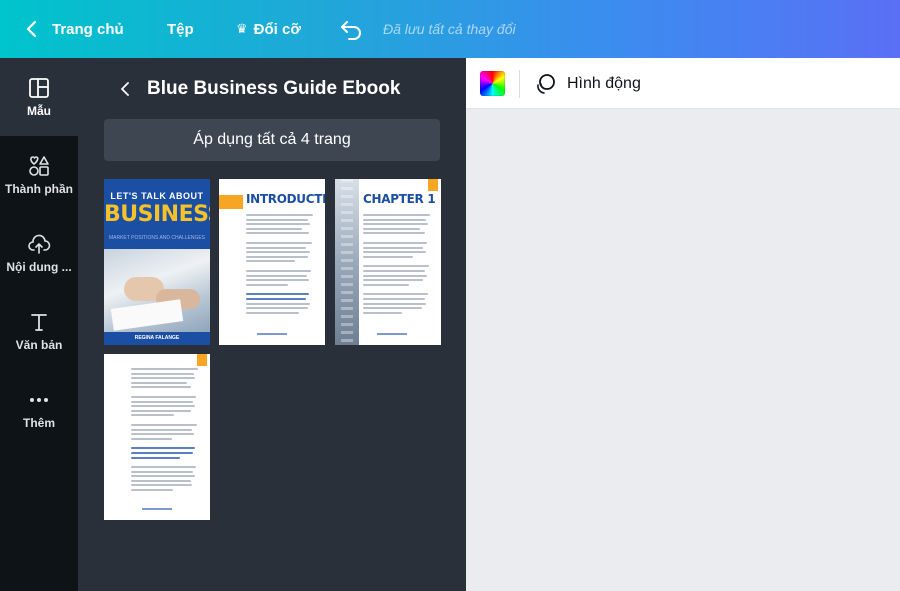 Image resolution: width=900 pixels, height=591 pixels. What do you see at coordinates (157, 214) in the screenshot?
I see `cover-title: BUSINESS` at bounding box center [157, 214].